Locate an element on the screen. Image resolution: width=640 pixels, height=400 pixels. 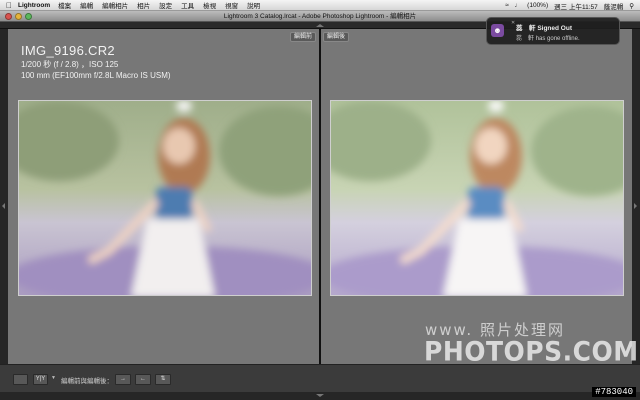
menu-photo: 相片 is located at coordinates (143, 5).